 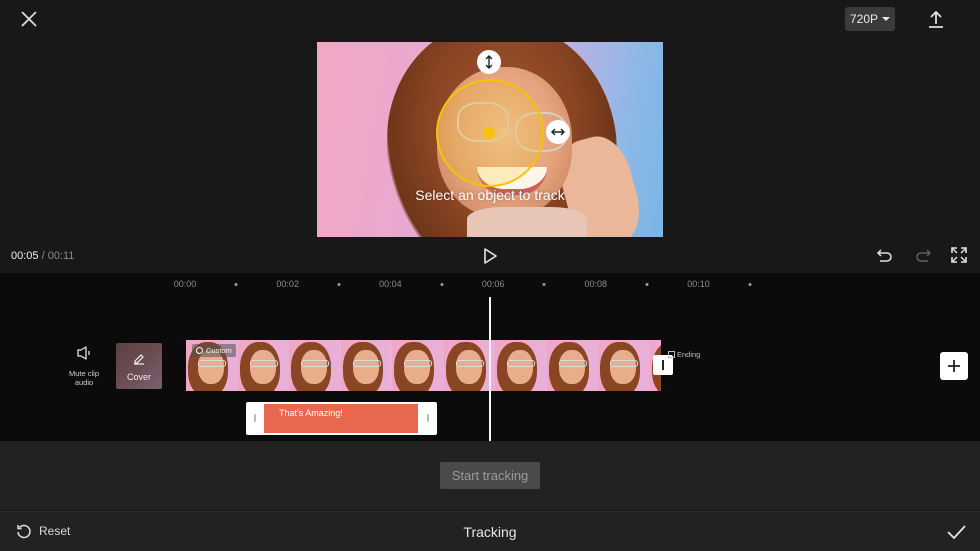 What do you see at coordinates (138, 377) in the screenshot?
I see `cover-label: Cover` at bounding box center [138, 377].